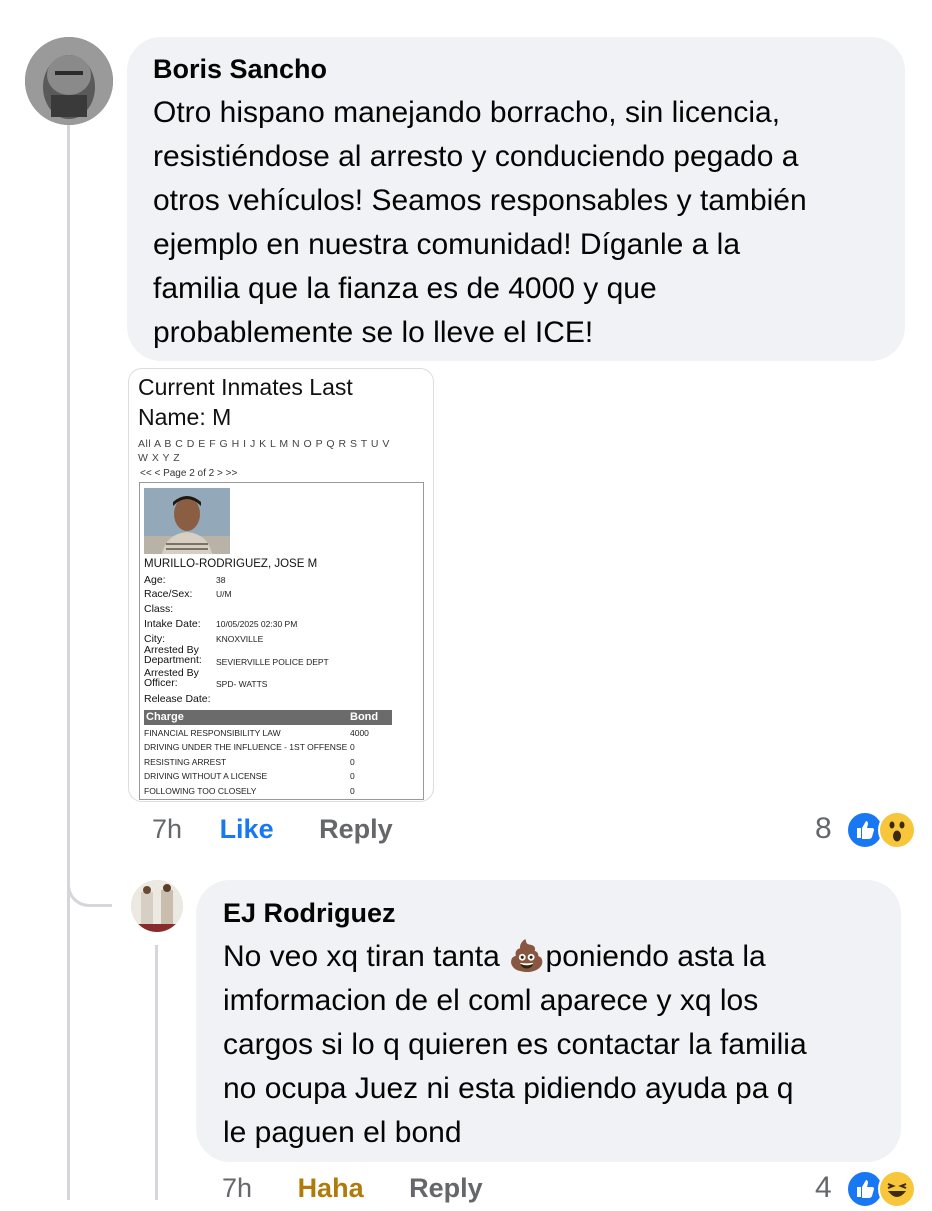  I want to click on charge-row: FINANCIAL RESPONSIBILITY LAW 4000, so click(268, 733).